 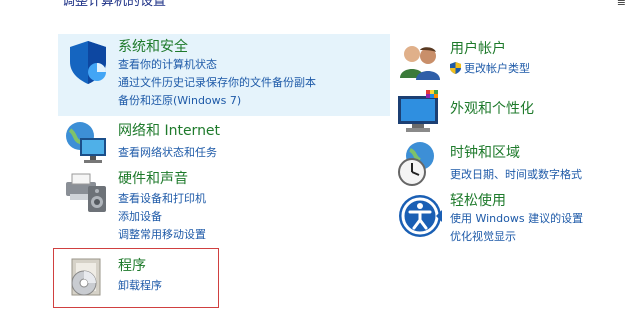 I want to click on category-network: 网络和 Internet 查看网络状态和任务, so click(x=224, y=140).